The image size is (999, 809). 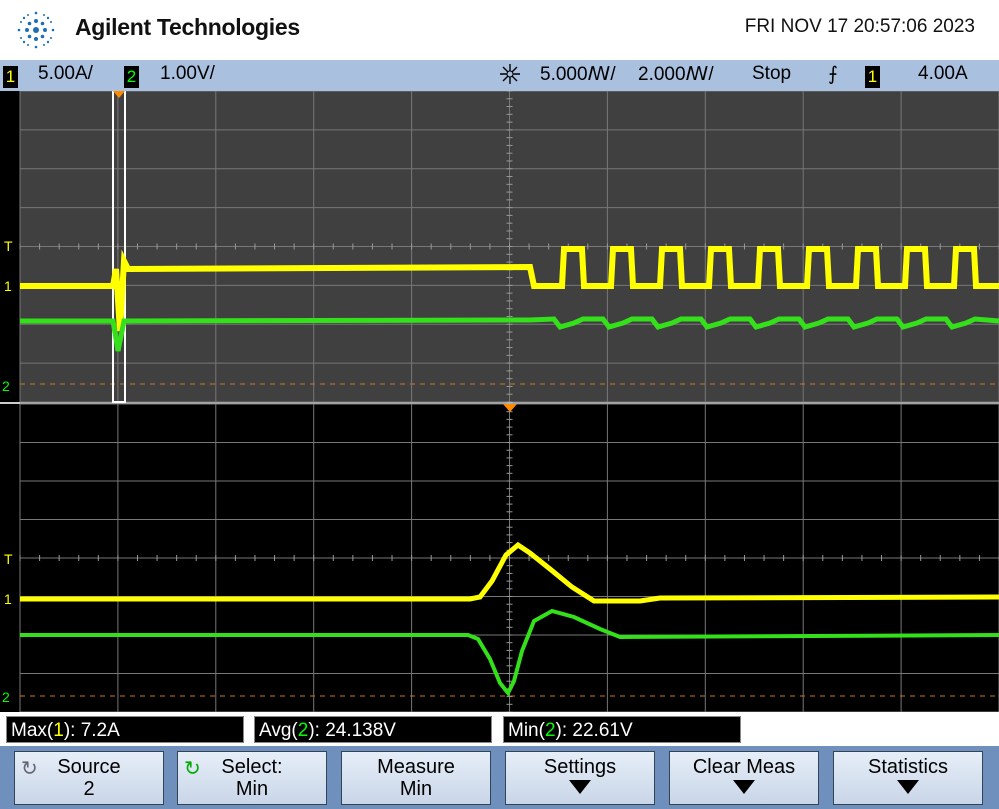 What do you see at coordinates (187, 27) in the screenshot?
I see `brand-name: Agilent Technologies` at bounding box center [187, 27].